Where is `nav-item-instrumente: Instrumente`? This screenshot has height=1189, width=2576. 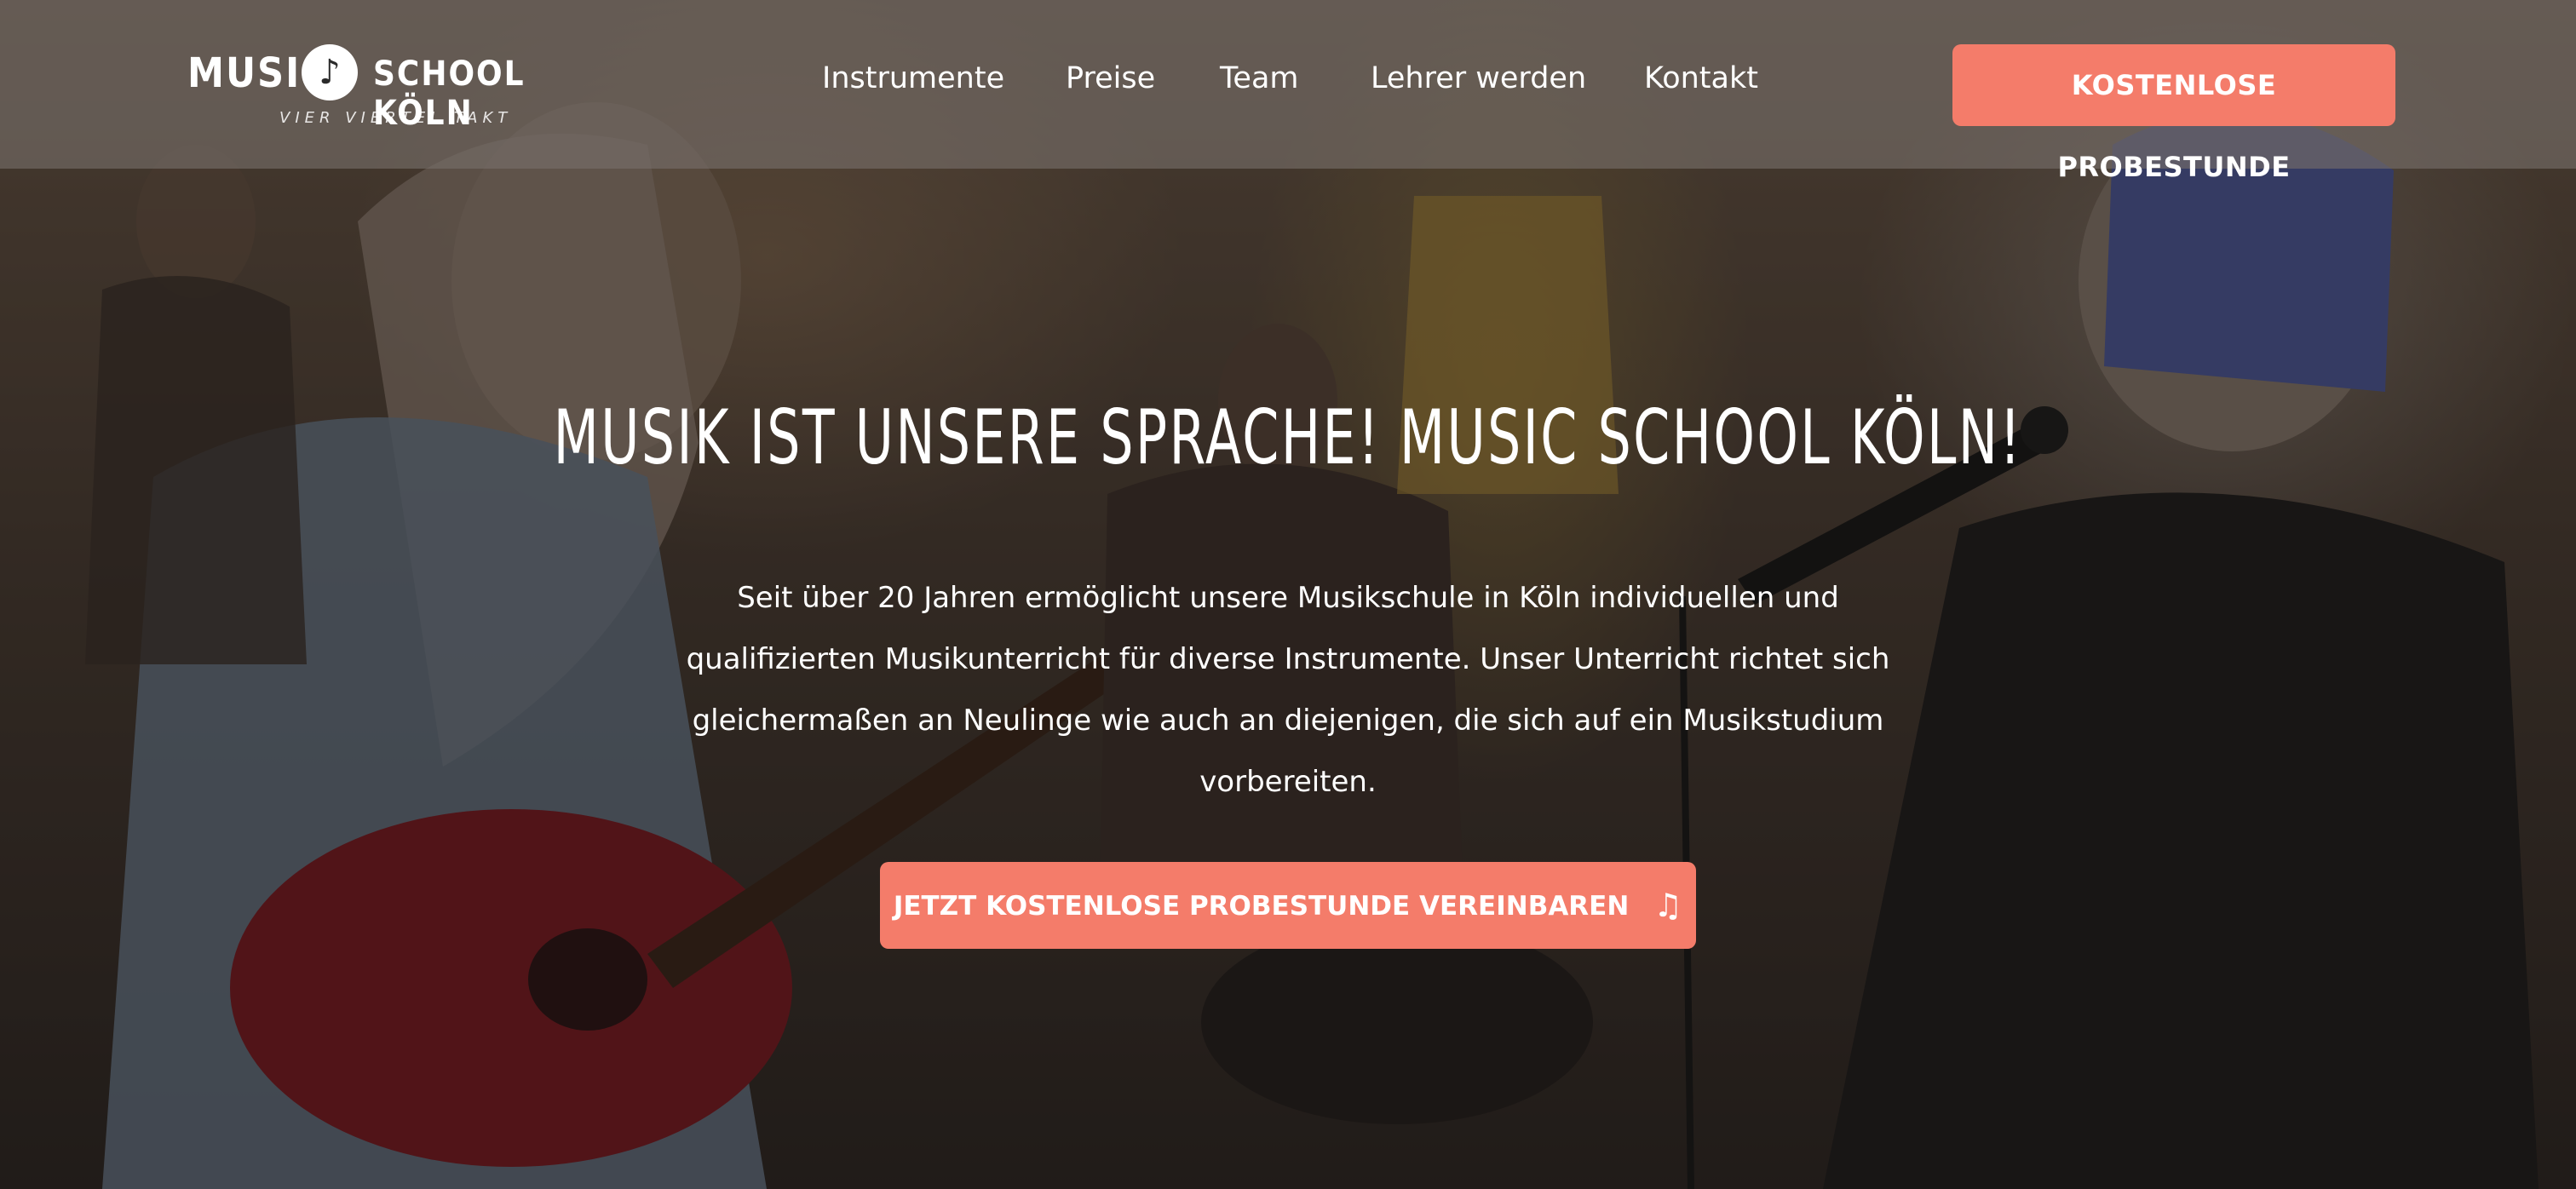
nav-item-instrumente: Instrumente is located at coordinates (913, 78).